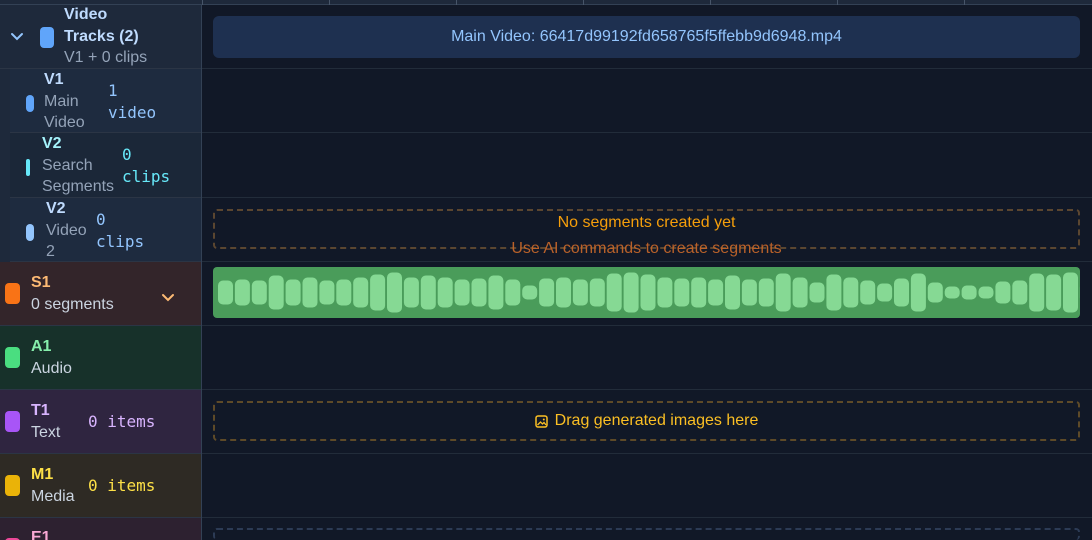 This screenshot has width=1092, height=540. Describe the element at coordinates (66, 230) in the screenshot. I see `track-name-v2-line1: Video` at that location.